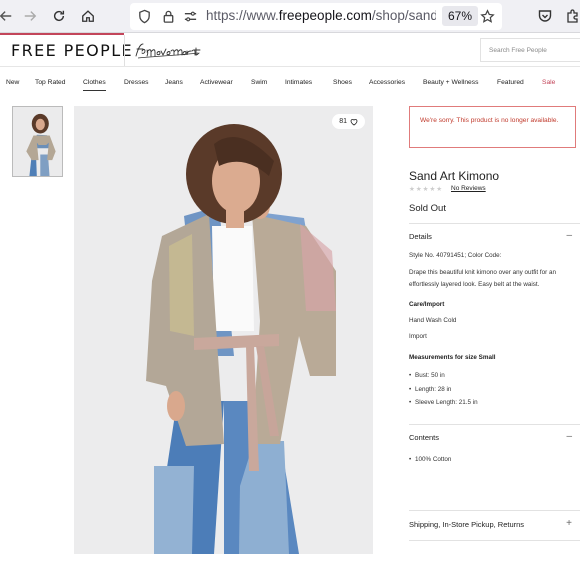 The image size is (580, 580). What do you see at coordinates (88, 16) in the screenshot?
I see `home-icon` at bounding box center [88, 16].